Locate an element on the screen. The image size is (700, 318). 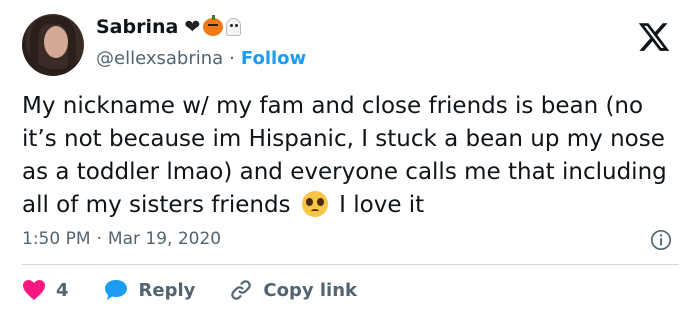
tweet-text-tail: I love it is located at coordinates (382, 205).